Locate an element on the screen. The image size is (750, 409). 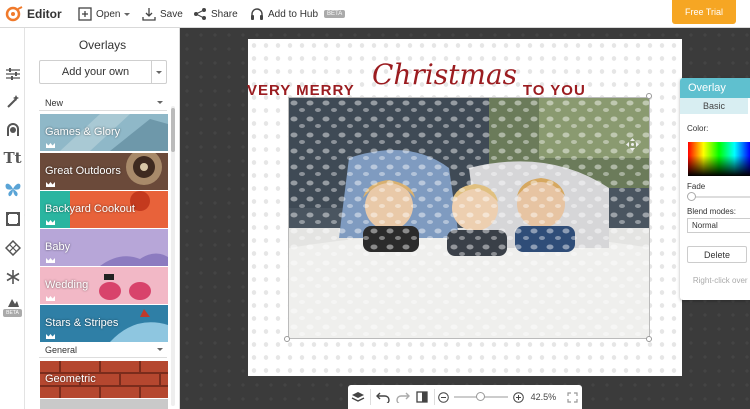
fade-slider is located at coordinates (720, 197).